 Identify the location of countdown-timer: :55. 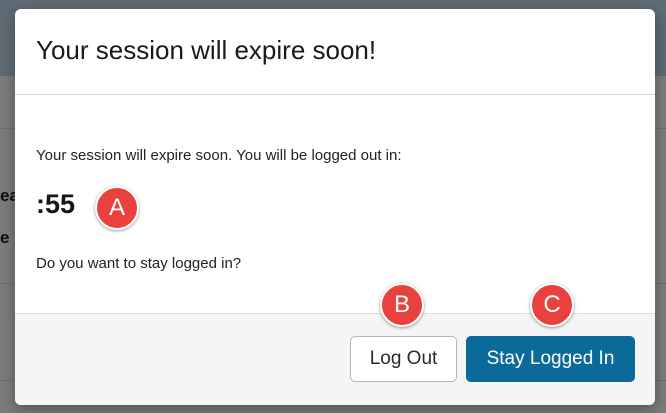
(56, 204).